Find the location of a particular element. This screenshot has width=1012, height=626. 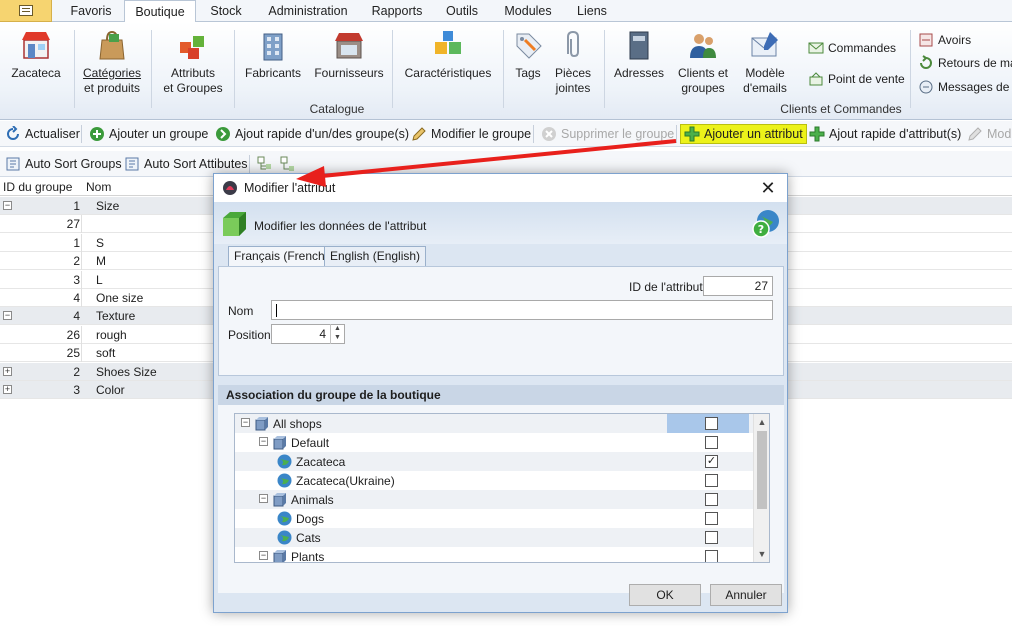

expand-all-button is located at coordinates (265, 164).